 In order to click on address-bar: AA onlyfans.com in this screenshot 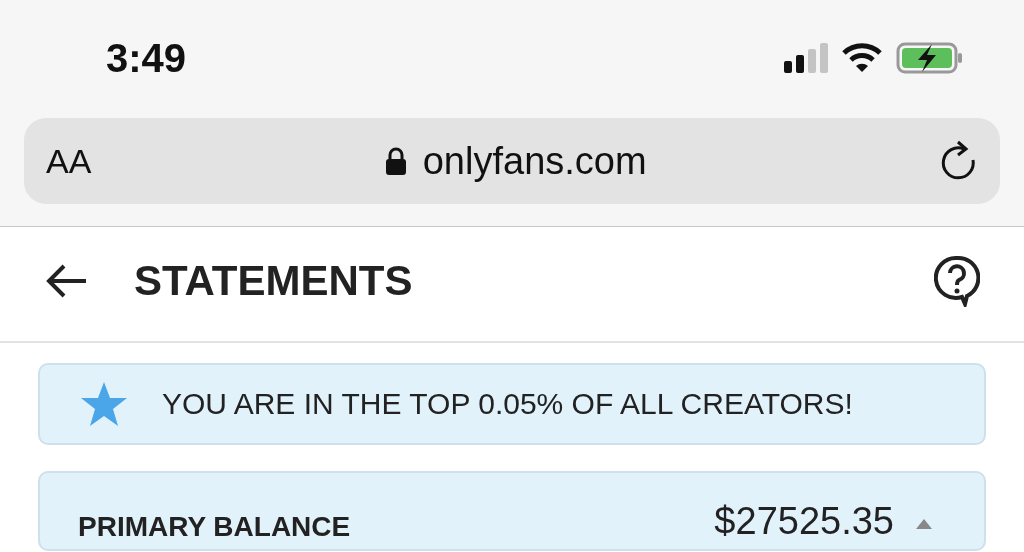, I will do `click(512, 161)`.